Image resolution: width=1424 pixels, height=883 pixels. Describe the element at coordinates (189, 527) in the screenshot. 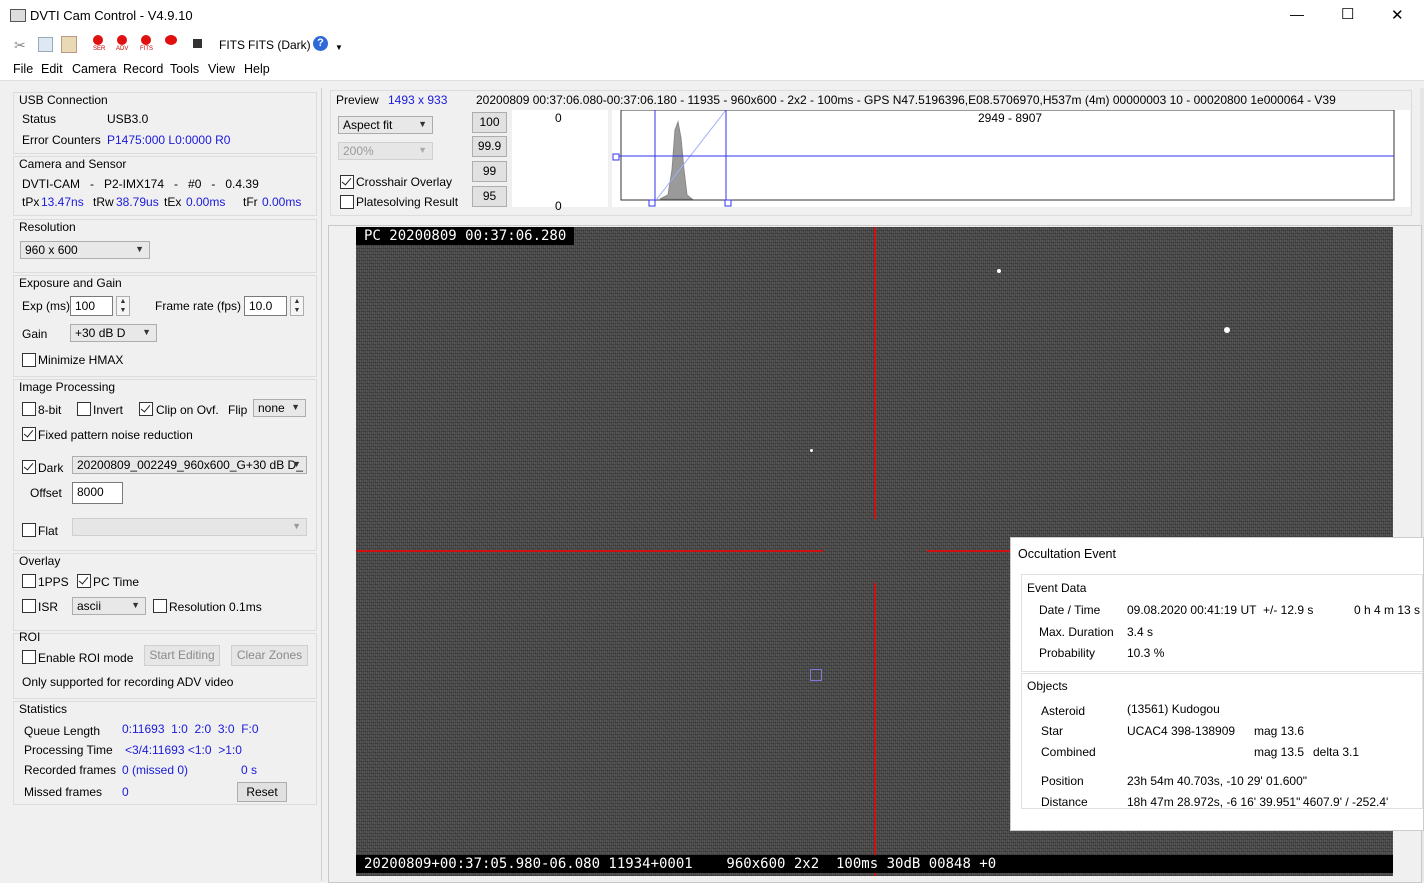

I see `flat-select: ▼` at that location.